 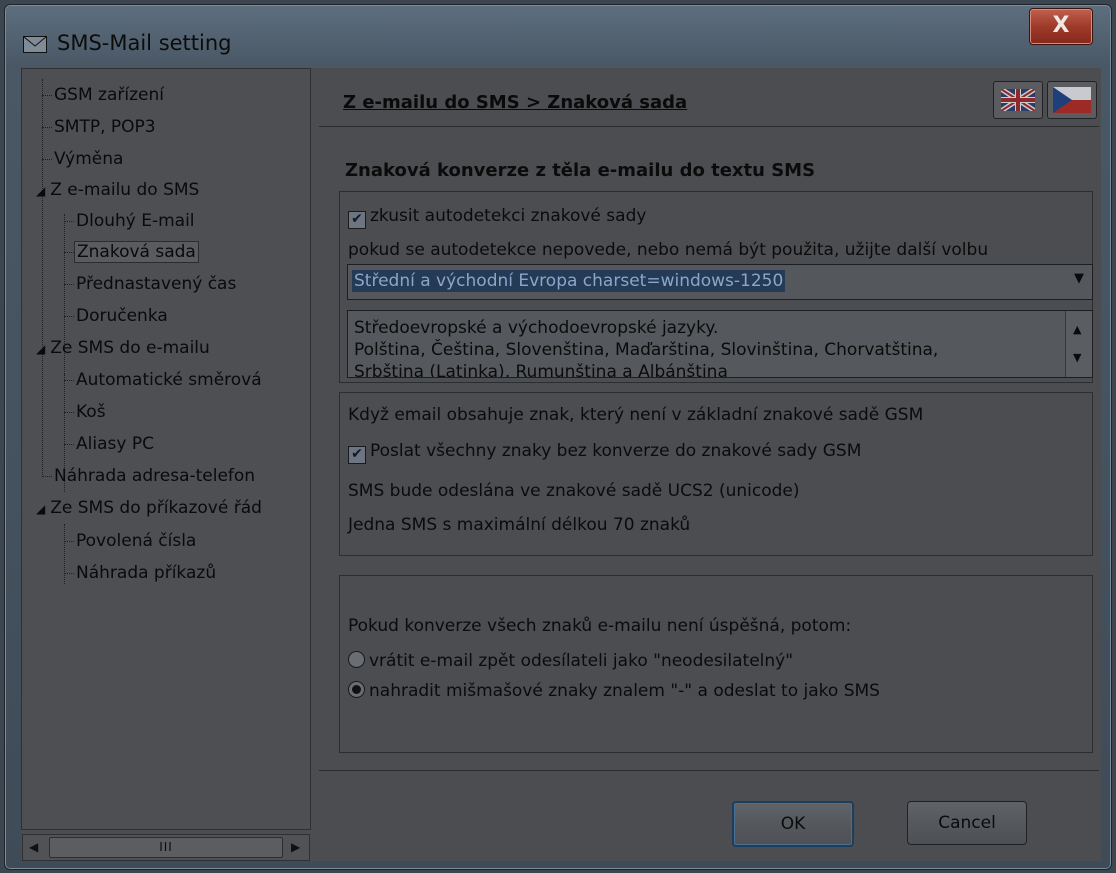 I want to click on autodetect-checkbox: ✔, so click(x=357, y=220).